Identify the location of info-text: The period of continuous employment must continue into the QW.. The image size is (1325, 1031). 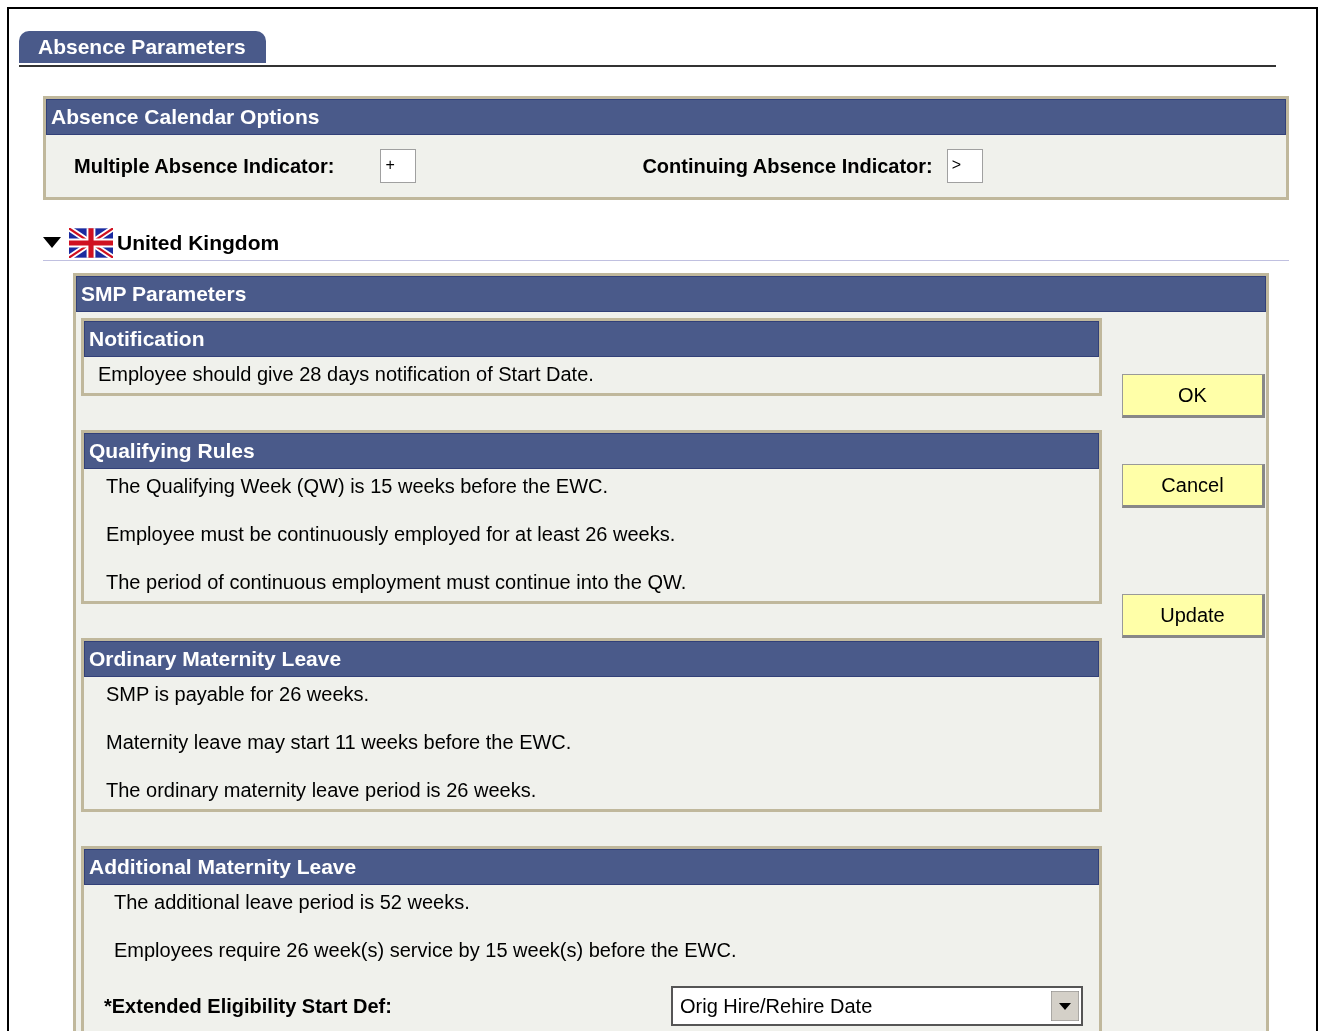
(396, 582).